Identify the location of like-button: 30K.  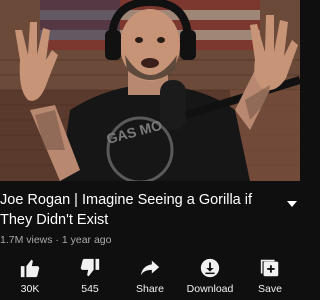
(30, 277).